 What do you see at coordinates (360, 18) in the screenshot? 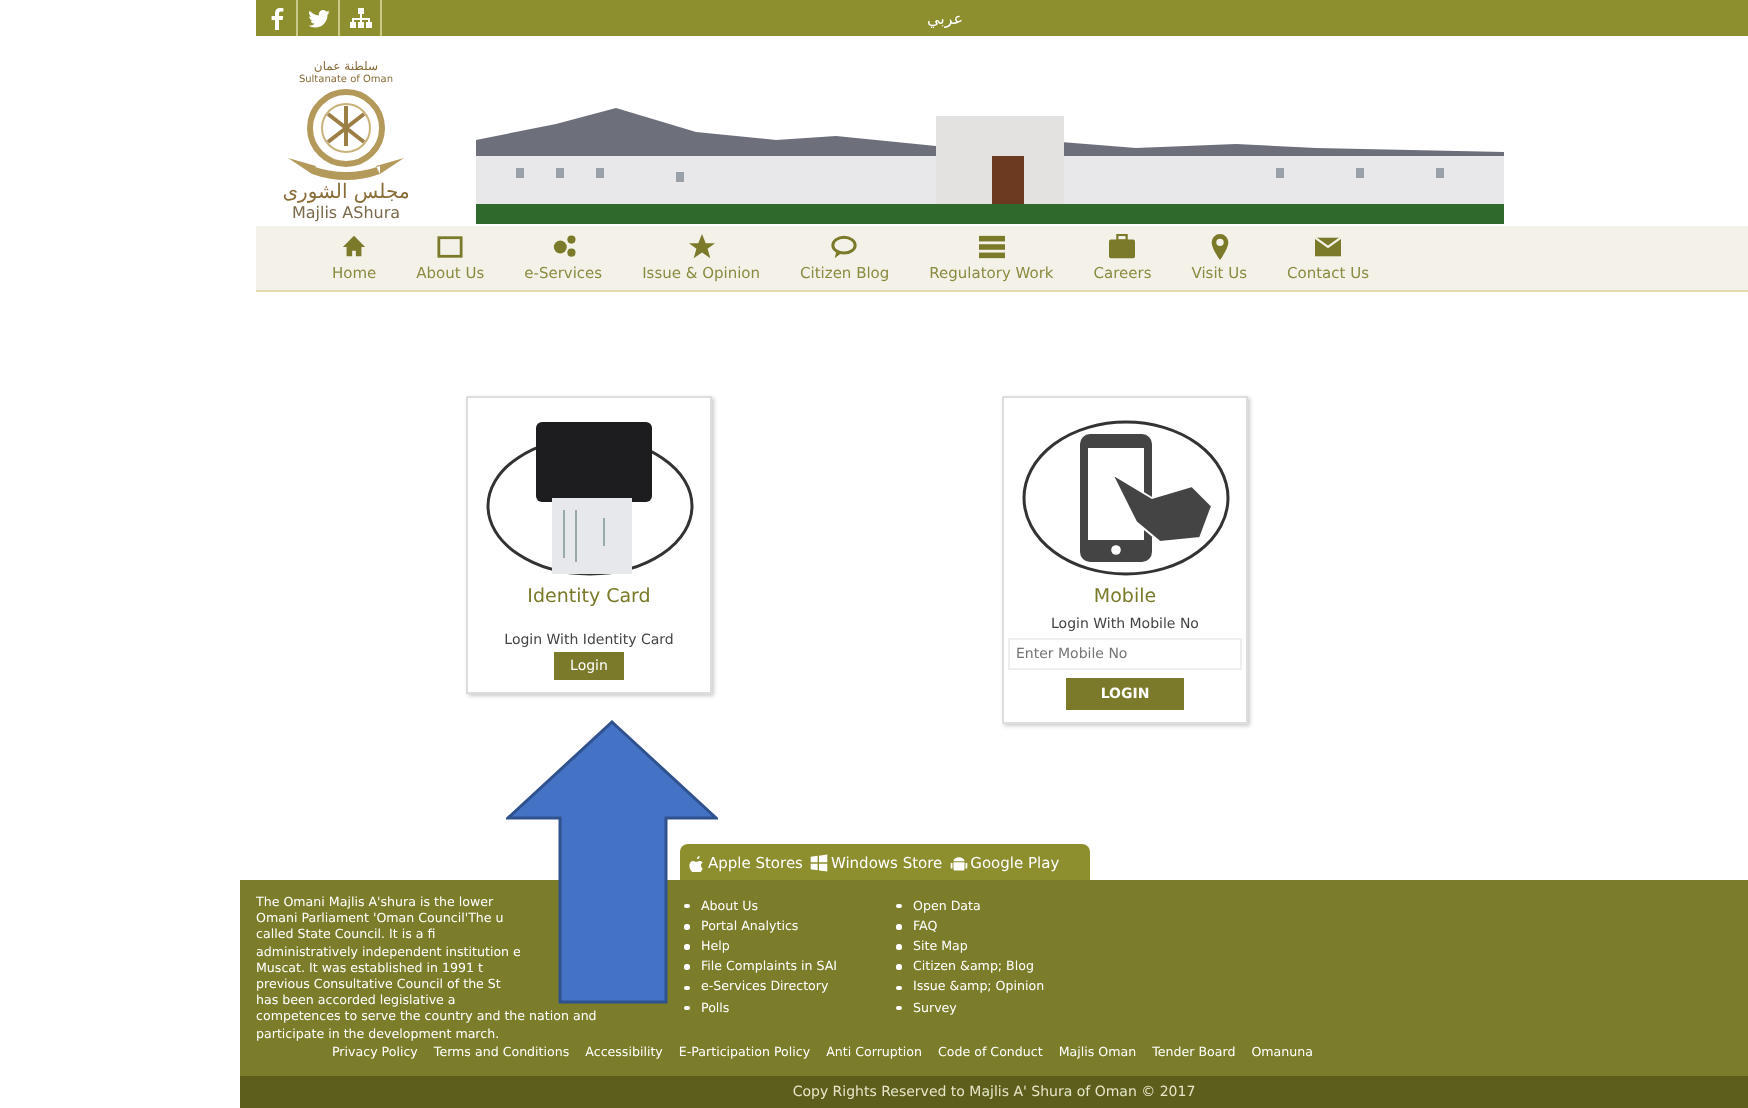
I see `sitemap-icon` at bounding box center [360, 18].